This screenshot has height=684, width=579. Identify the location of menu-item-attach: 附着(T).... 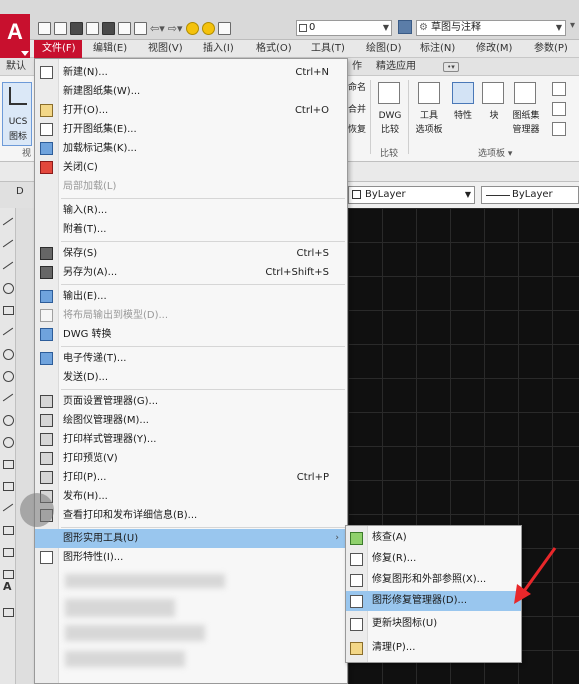
(191, 229).